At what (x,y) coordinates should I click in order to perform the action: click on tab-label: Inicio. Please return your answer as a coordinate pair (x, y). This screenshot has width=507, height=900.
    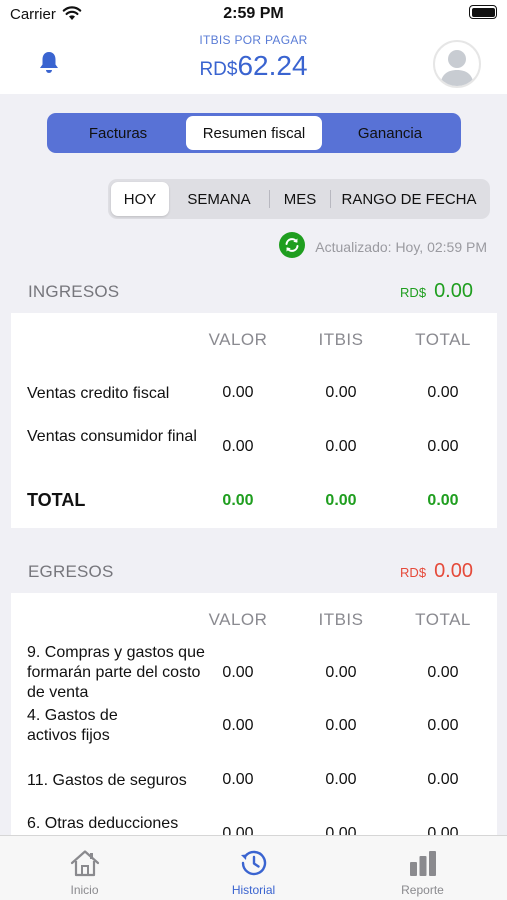
    Looking at the image, I should click on (84, 890).